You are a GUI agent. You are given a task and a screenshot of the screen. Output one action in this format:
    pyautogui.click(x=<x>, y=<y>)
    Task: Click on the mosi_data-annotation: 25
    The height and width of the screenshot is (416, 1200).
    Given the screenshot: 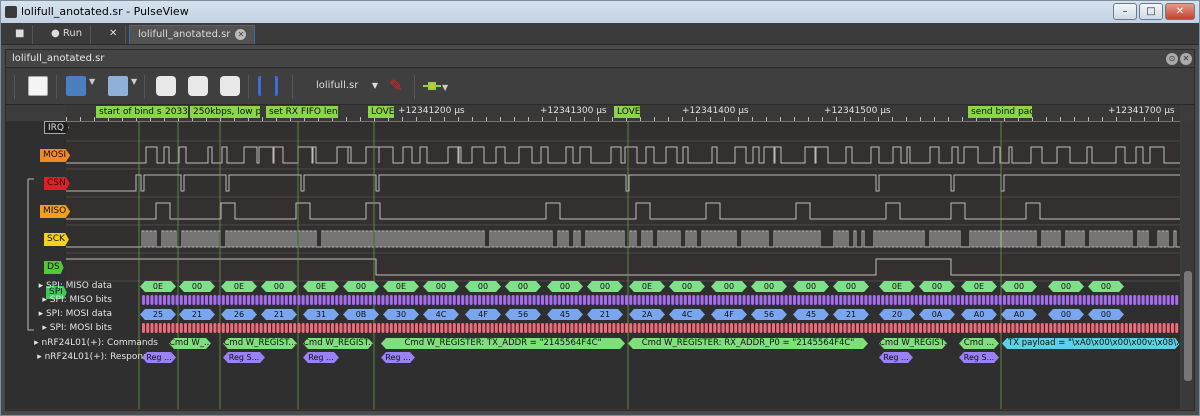 What is the action you would take?
    pyautogui.click(x=158, y=314)
    